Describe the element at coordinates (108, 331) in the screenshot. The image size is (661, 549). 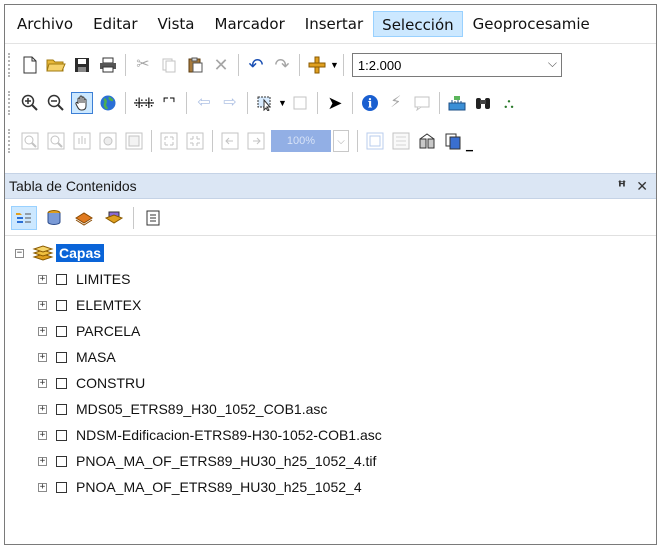
I see `layer-label: PARCELA` at that location.